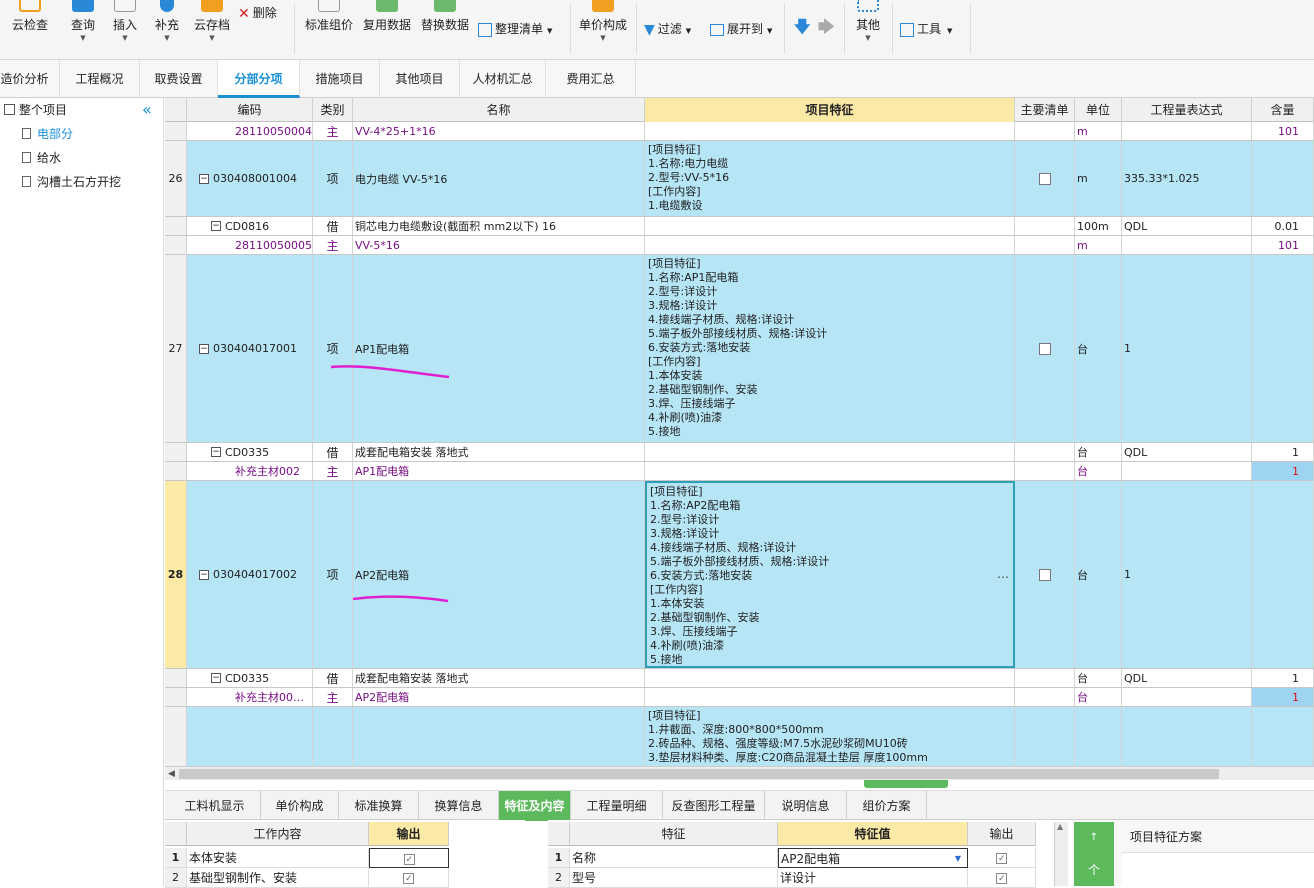 The width and height of the screenshot is (1314, 888). I want to click on work-row-content: 基础型钢制作、安装, so click(278, 878).